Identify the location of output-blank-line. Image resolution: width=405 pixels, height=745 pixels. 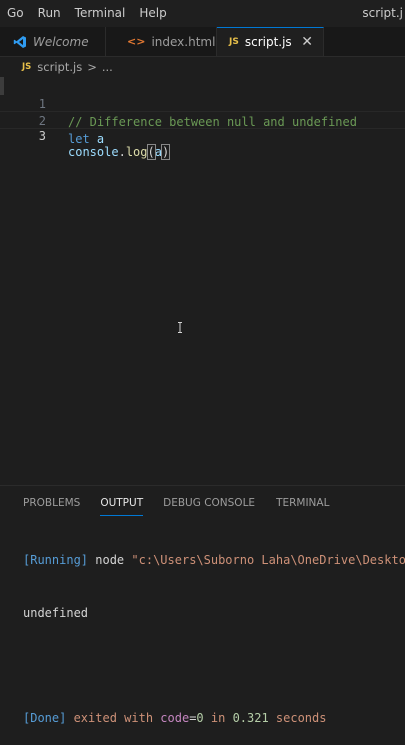
(214, 666).